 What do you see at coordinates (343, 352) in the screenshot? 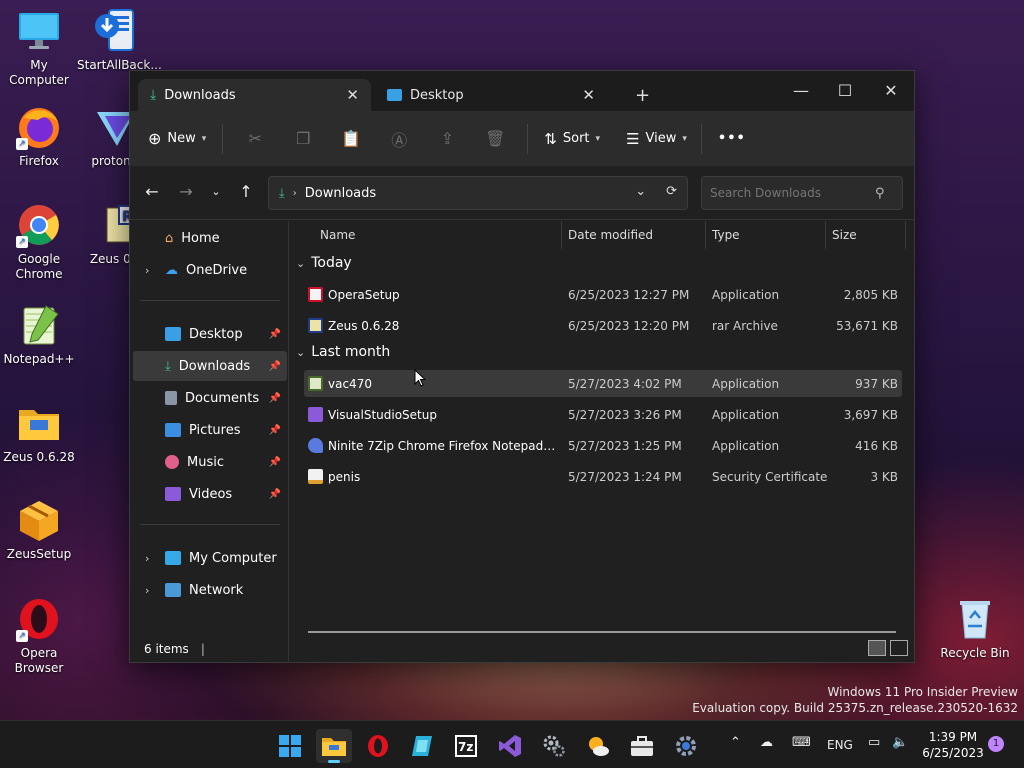
I see `group-header-last-month: ⌄ Last month` at bounding box center [343, 352].